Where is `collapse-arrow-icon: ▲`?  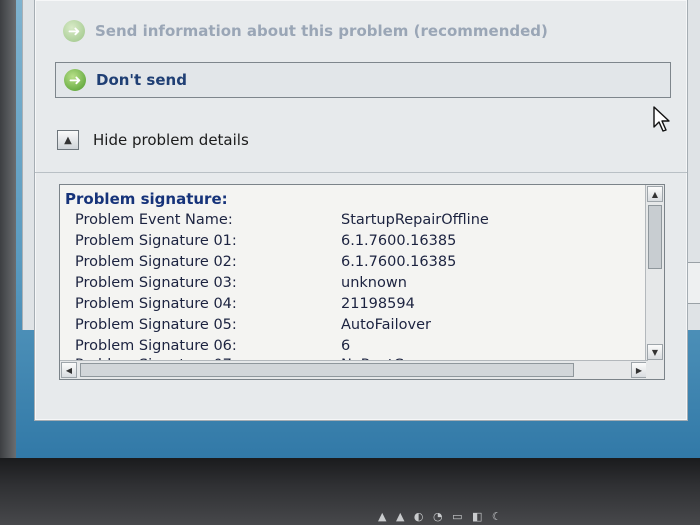 collapse-arrow-icon: ▲ is located at coordinates (68, 140).